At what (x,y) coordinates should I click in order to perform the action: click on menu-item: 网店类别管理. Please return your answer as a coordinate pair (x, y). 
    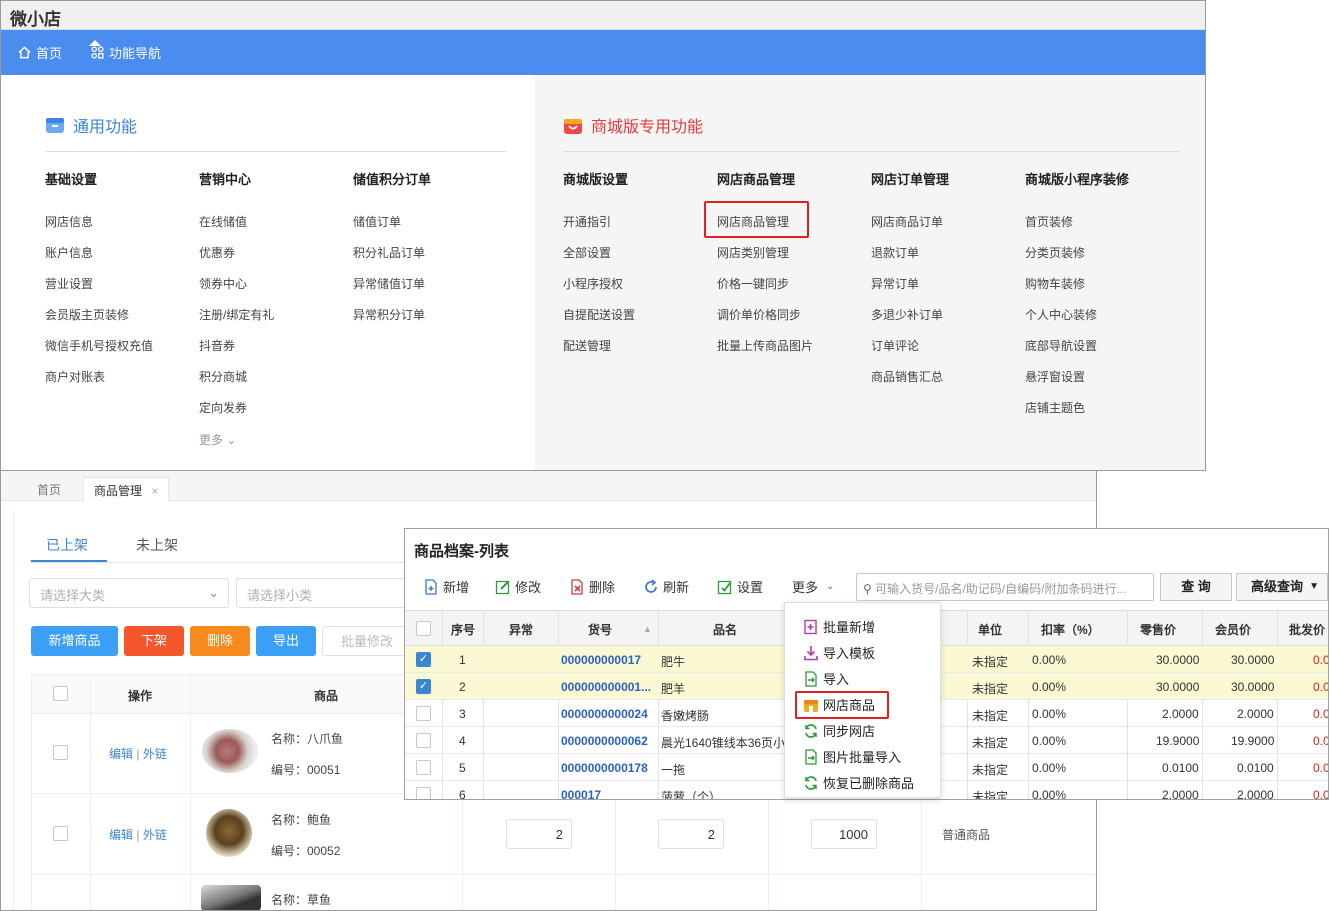
    Looking at the image, I should click on (753, 252).